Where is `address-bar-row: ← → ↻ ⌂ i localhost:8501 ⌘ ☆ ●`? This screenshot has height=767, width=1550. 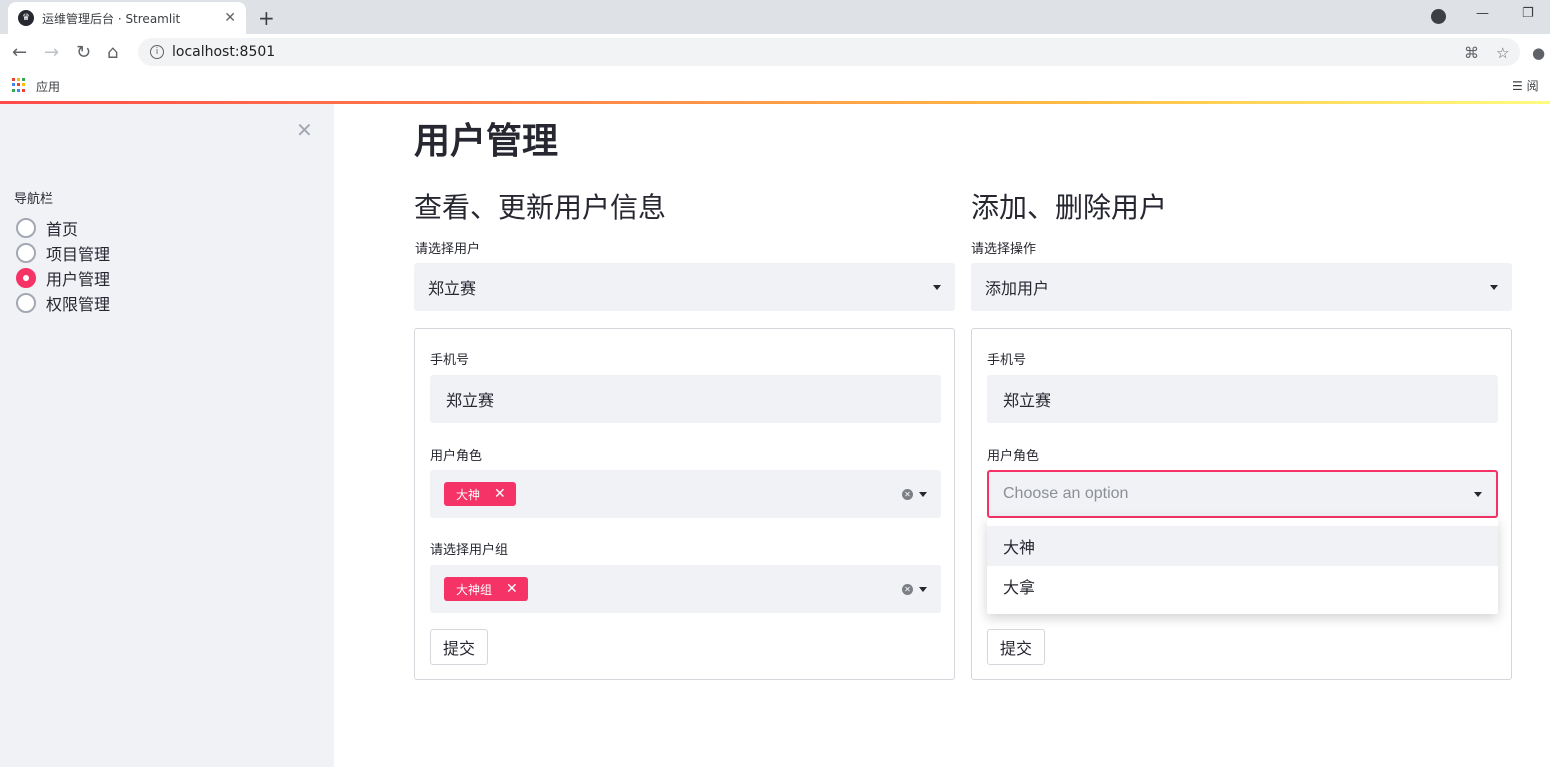
address-bar-row: ← → ↻ ⌂ i localhost:8501 ⌘ ☆ ● is located at coordinates (775, 52).